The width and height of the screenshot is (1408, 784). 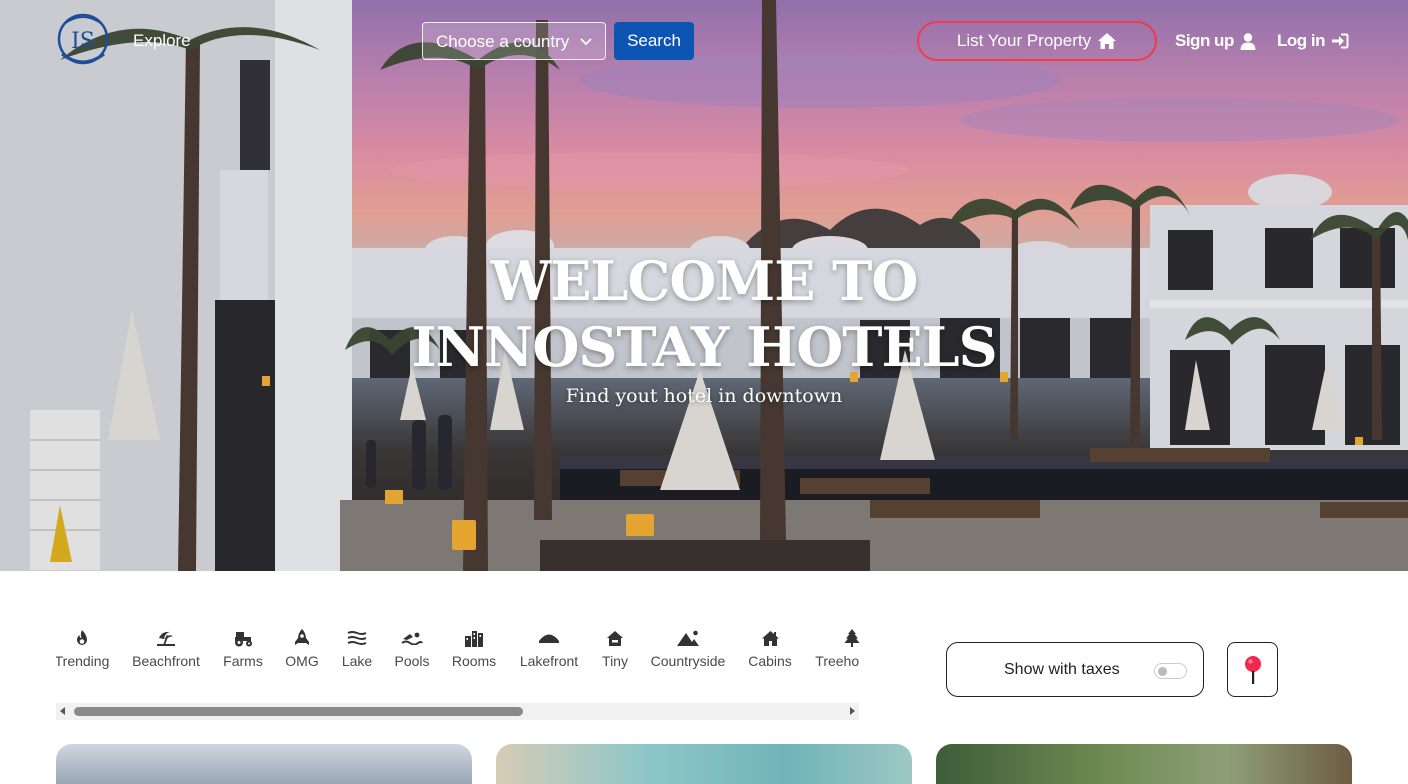 I want to click on show-with-taxes-toggle: Show with taxes, so click(x=1075, y=669).